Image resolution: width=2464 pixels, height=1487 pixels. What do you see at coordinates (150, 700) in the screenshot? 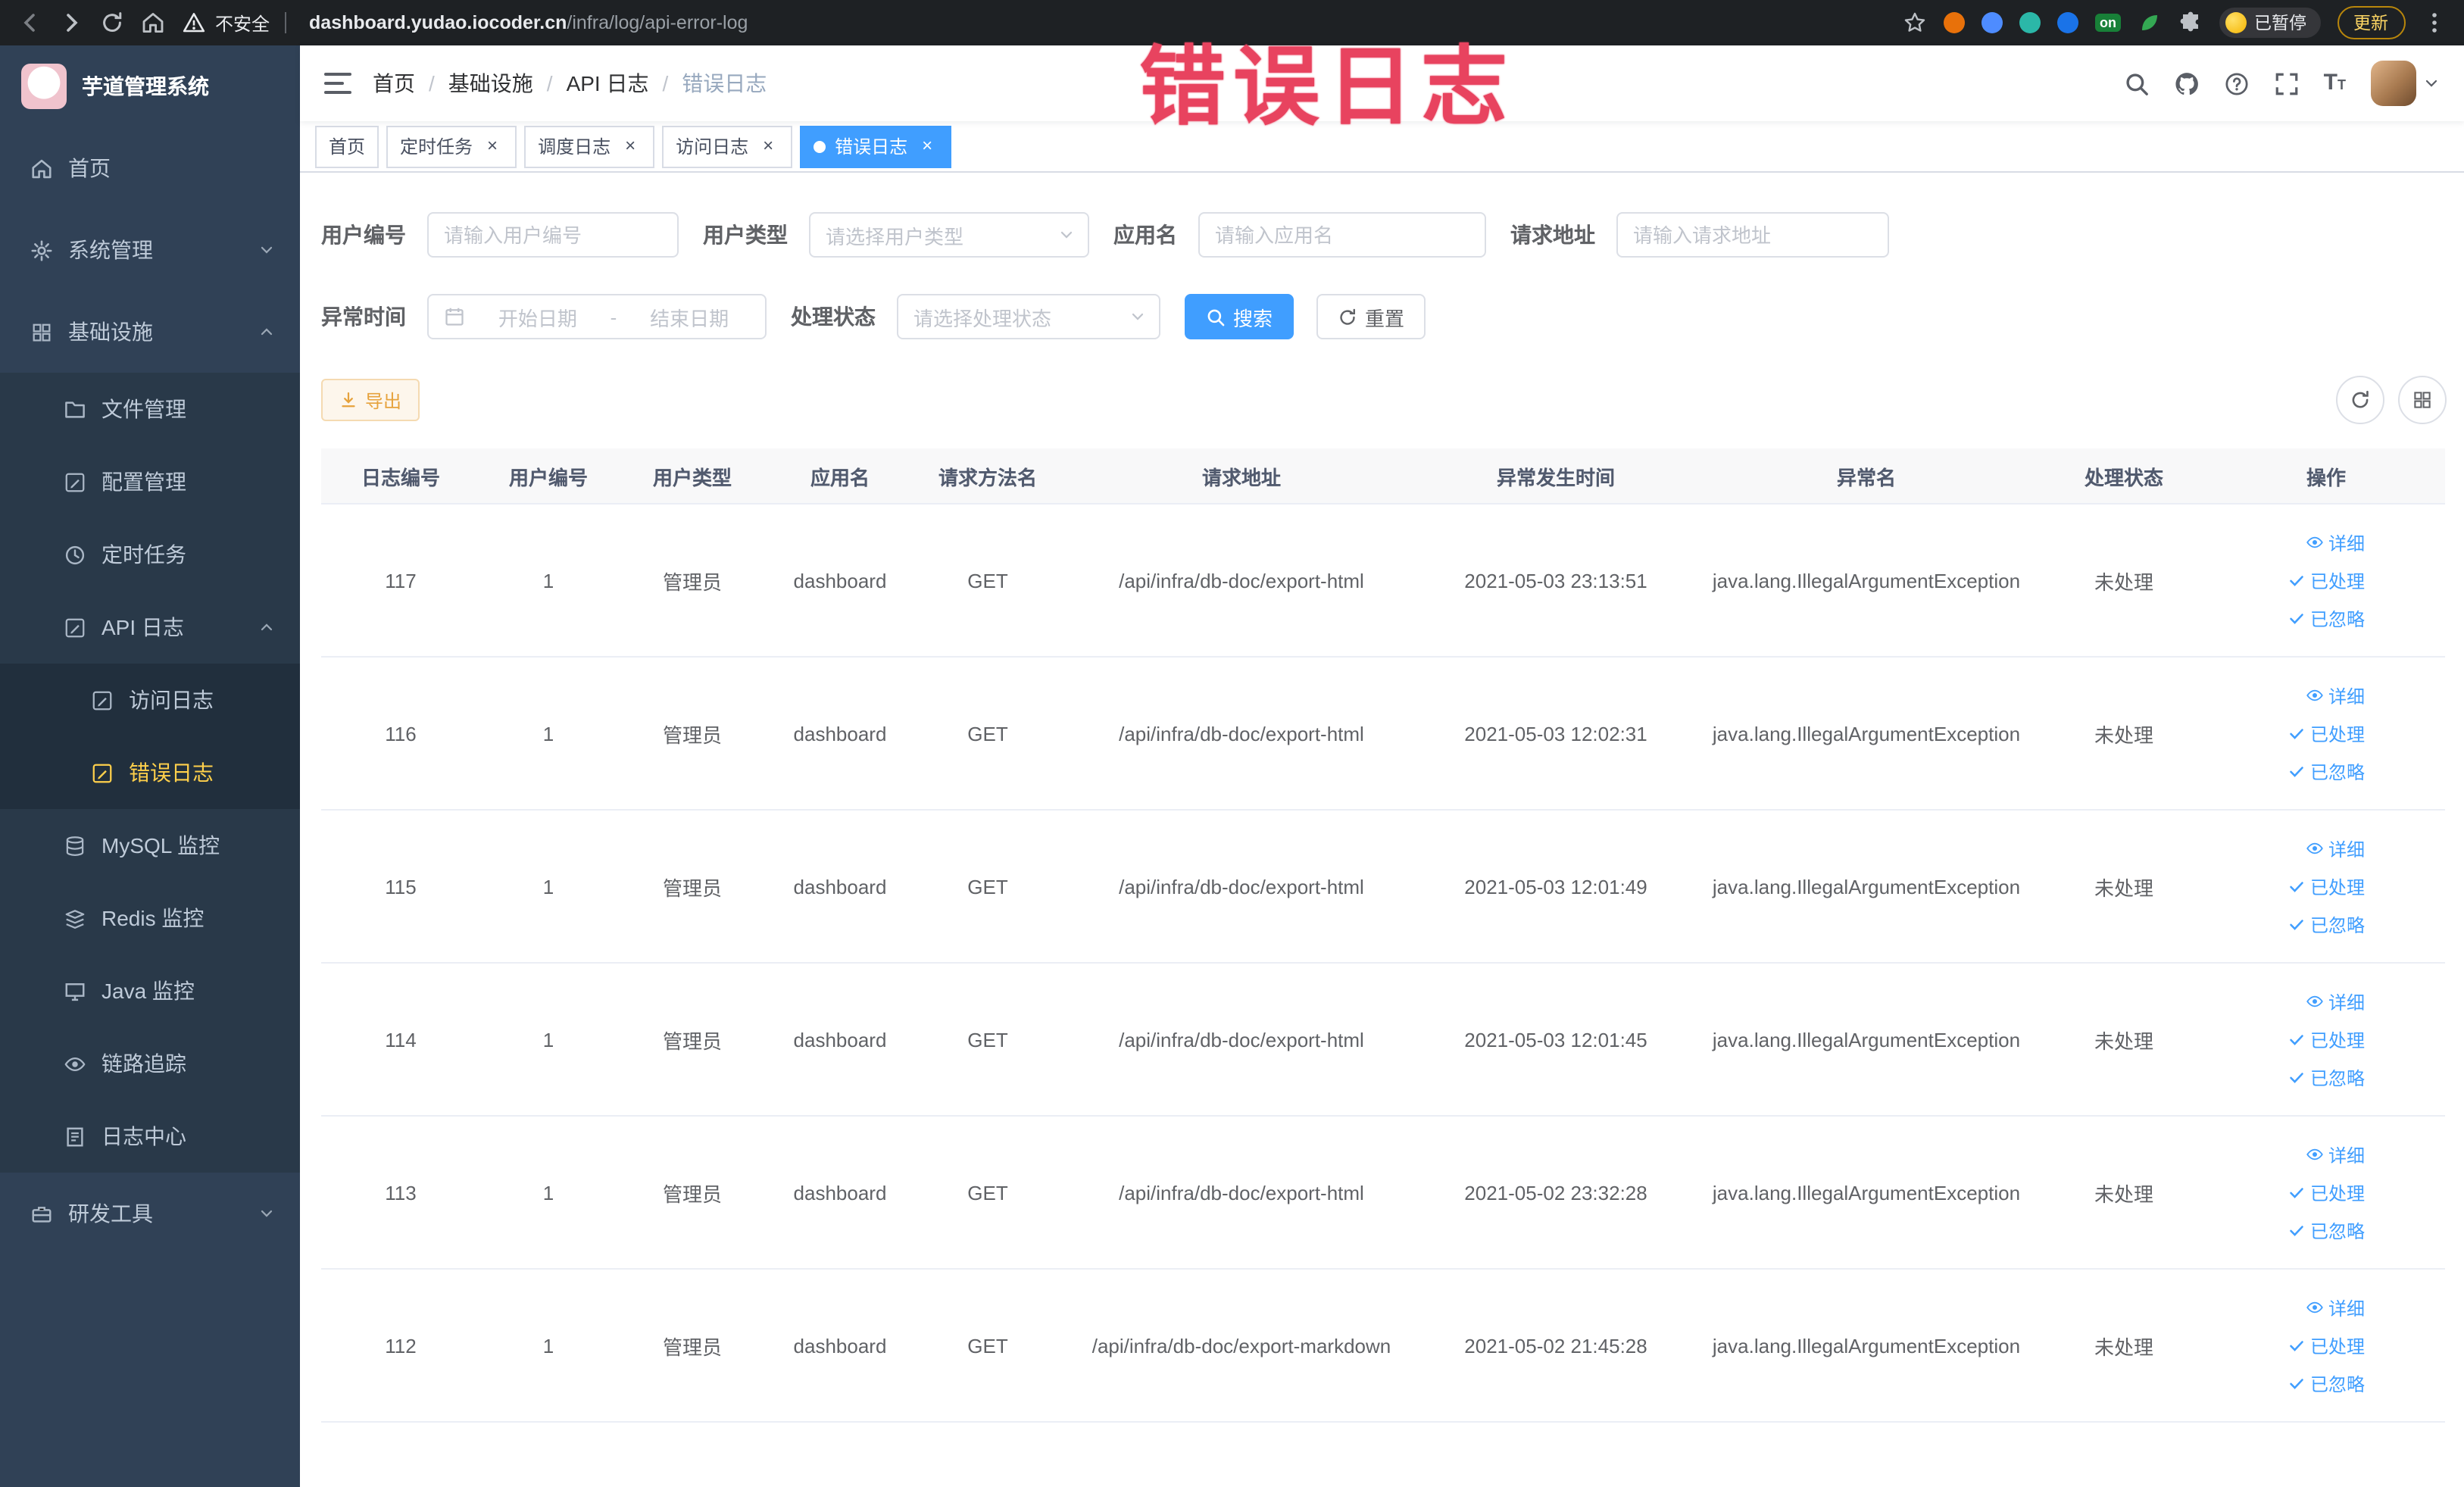
I see `sidebar-item-access-logs: 访问日志` at bounding box center [150, 700].